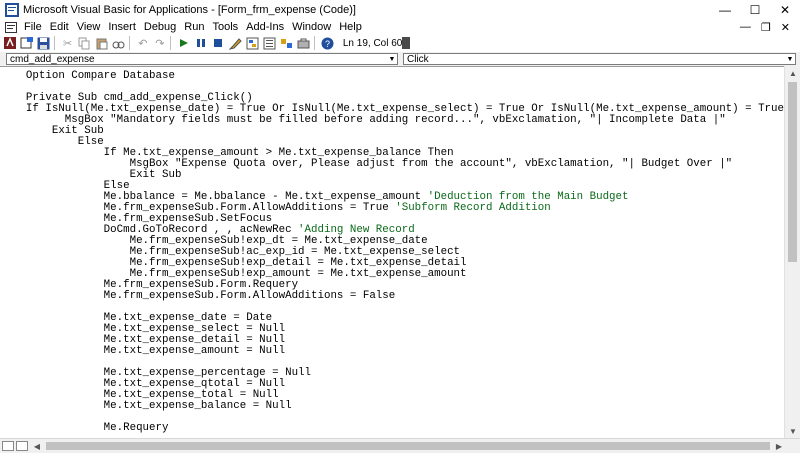 The width and height of the screenshot is (800, 453). I want to click on menu-add-ins: Add-Ins, so click(265, 27).